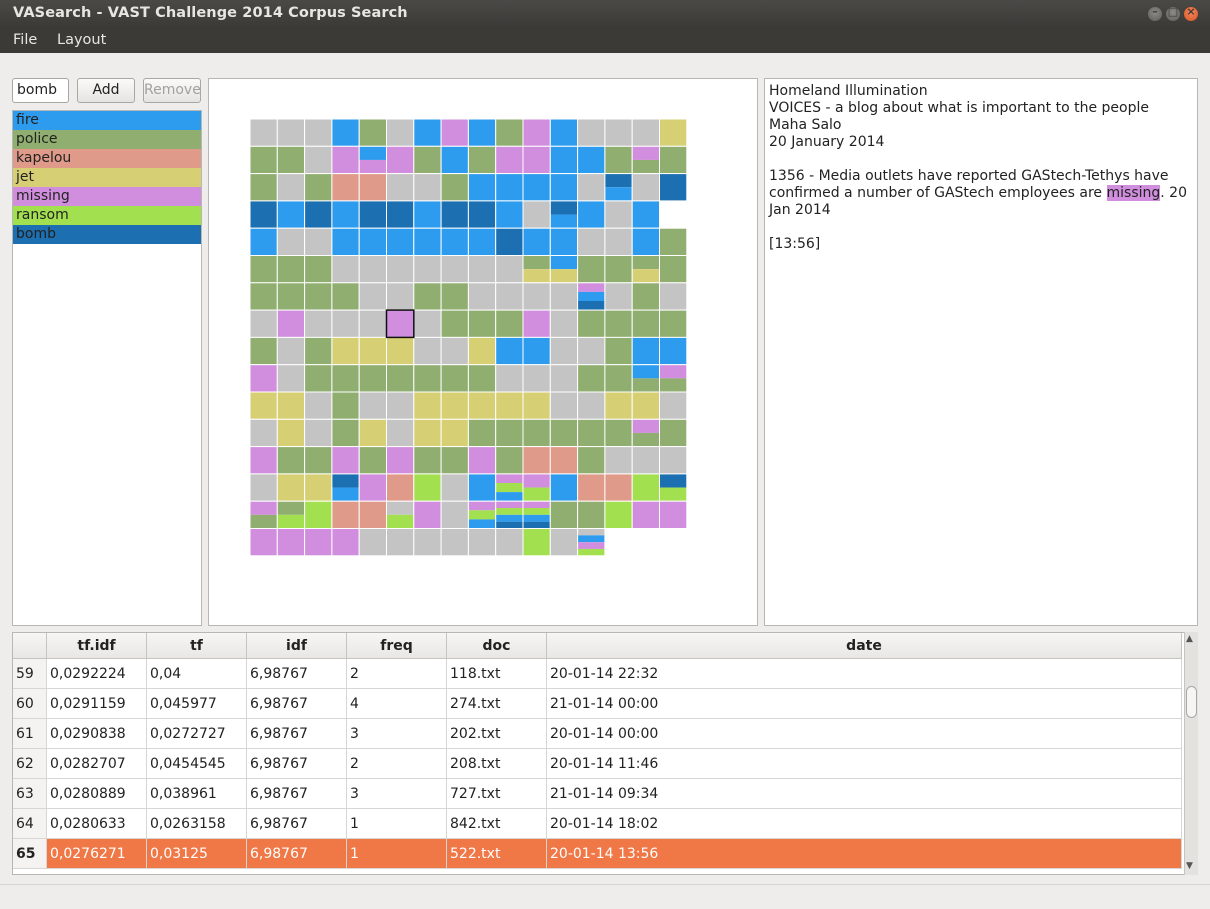 The image size is (1210, 909). I want to click on scroll-up-icon: ▲, so click(1189, 639).